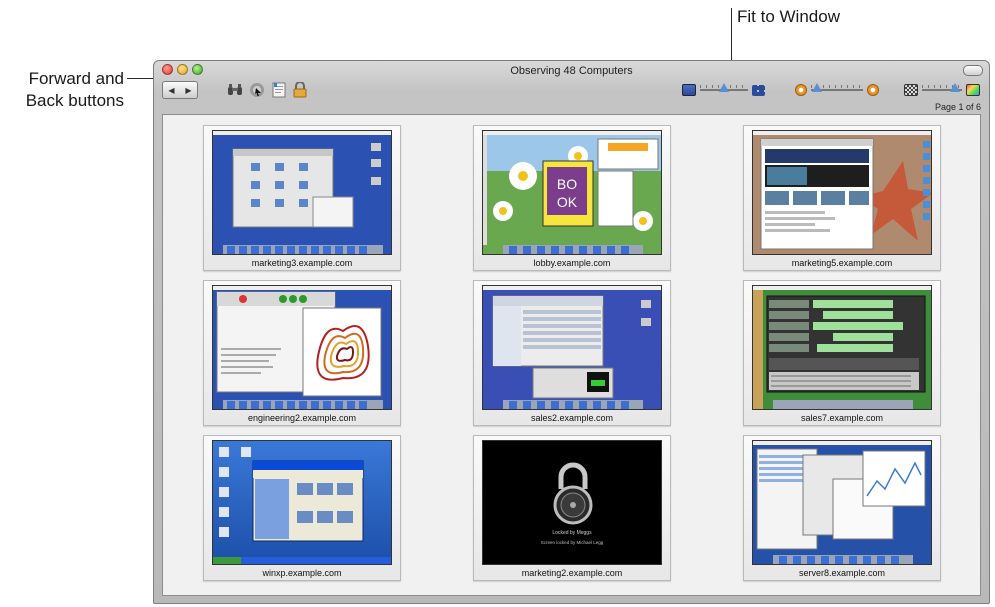  I want to click on clock-slow-icon, so click(873, 90).